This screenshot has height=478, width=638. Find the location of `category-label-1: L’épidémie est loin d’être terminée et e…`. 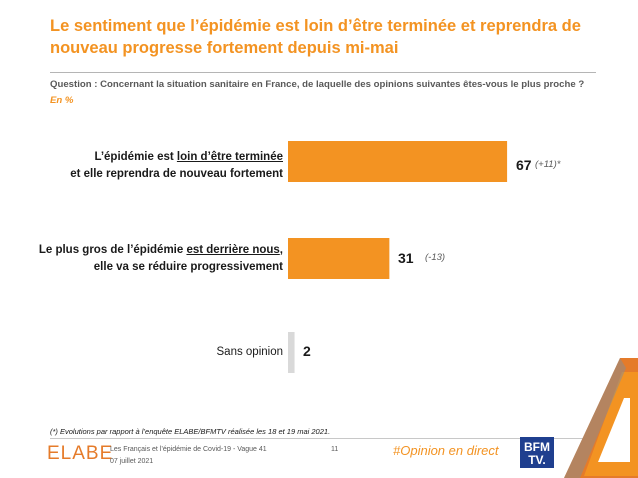

category-label-1: L’épidémie est loin d’être terminée et e… is located at coordinates (176, 165).